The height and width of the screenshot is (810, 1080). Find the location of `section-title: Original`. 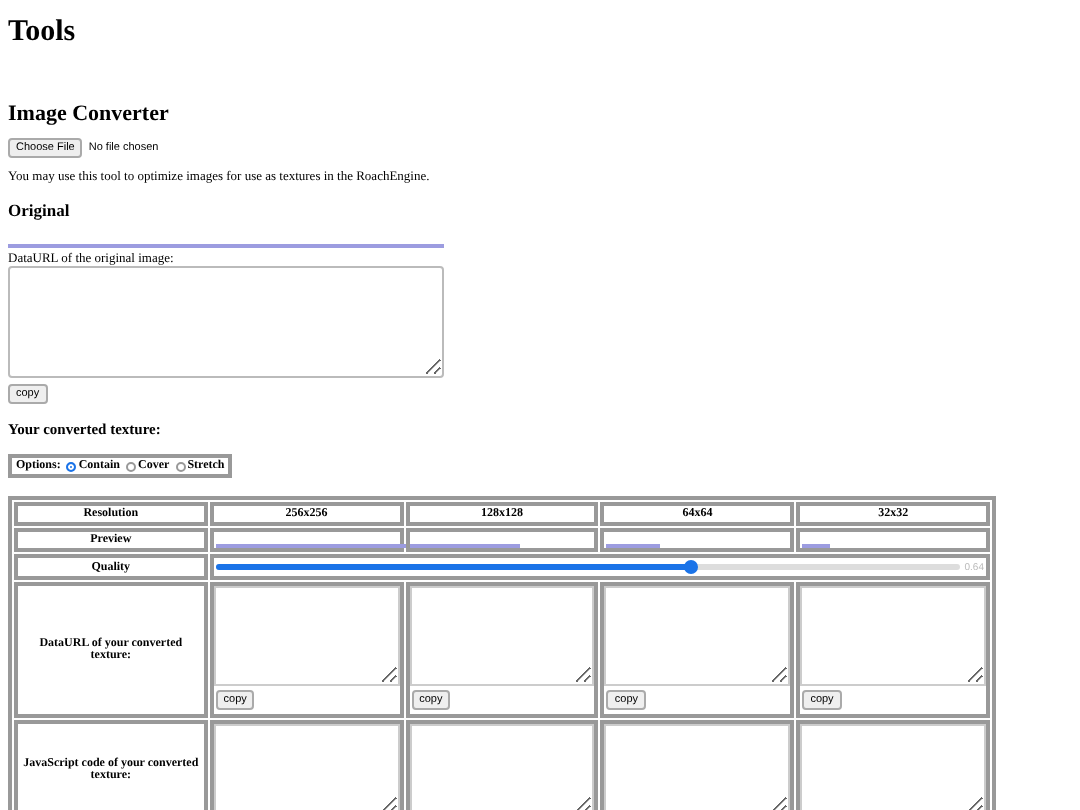

section-title: Original is located at coordinates (40, 210).